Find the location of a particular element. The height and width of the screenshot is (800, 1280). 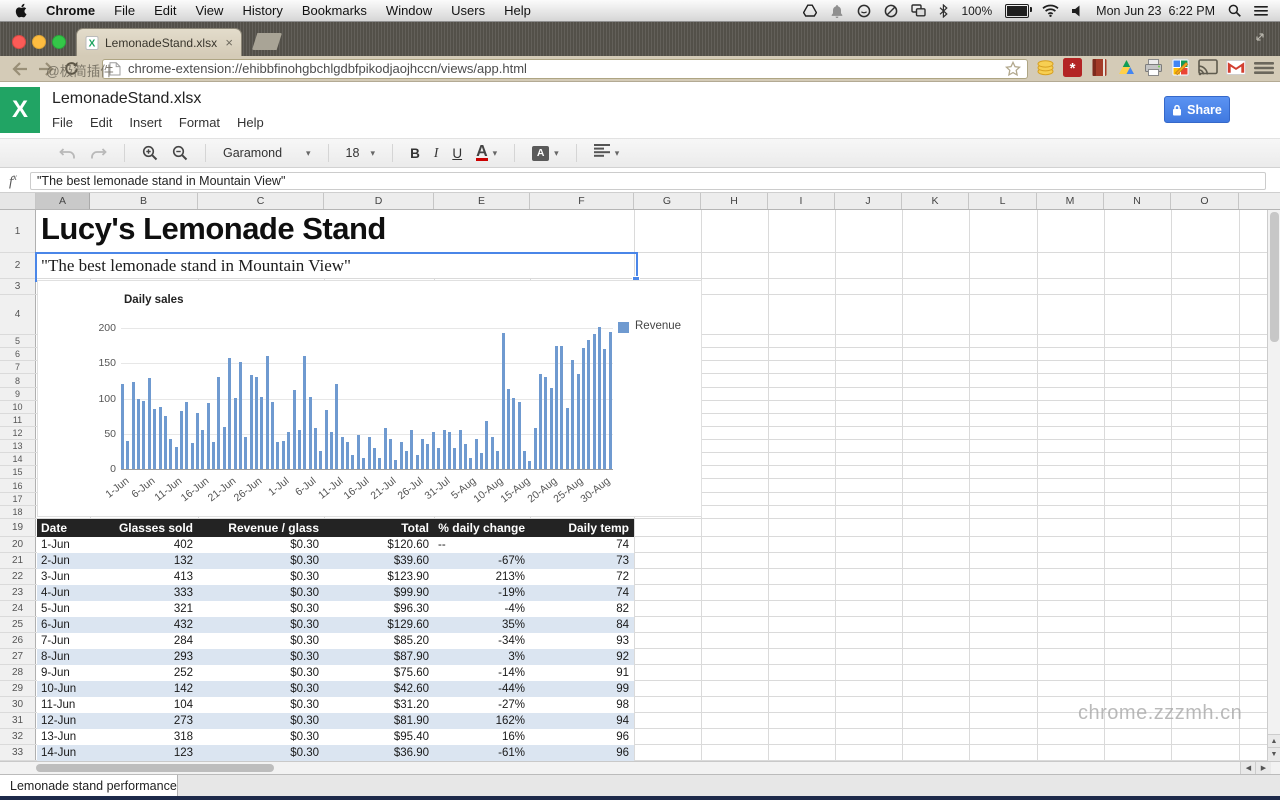

volume-icon is located at coordinates (1077, 11).